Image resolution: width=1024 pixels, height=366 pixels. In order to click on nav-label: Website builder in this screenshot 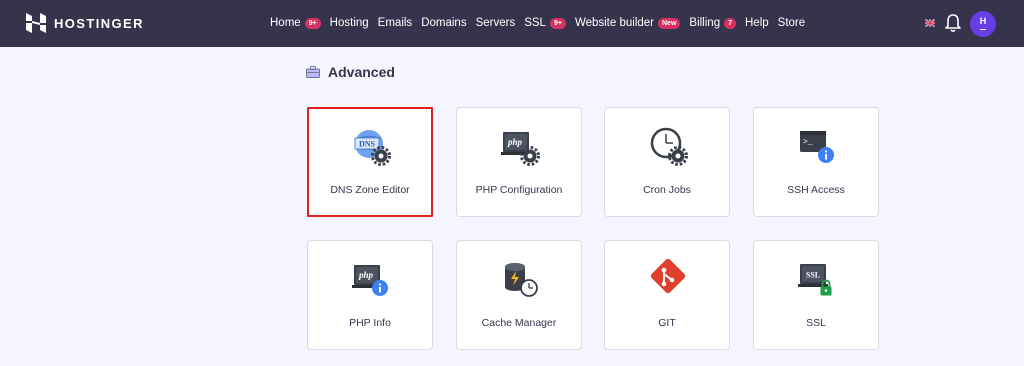, I will do `click(614, 23)`.